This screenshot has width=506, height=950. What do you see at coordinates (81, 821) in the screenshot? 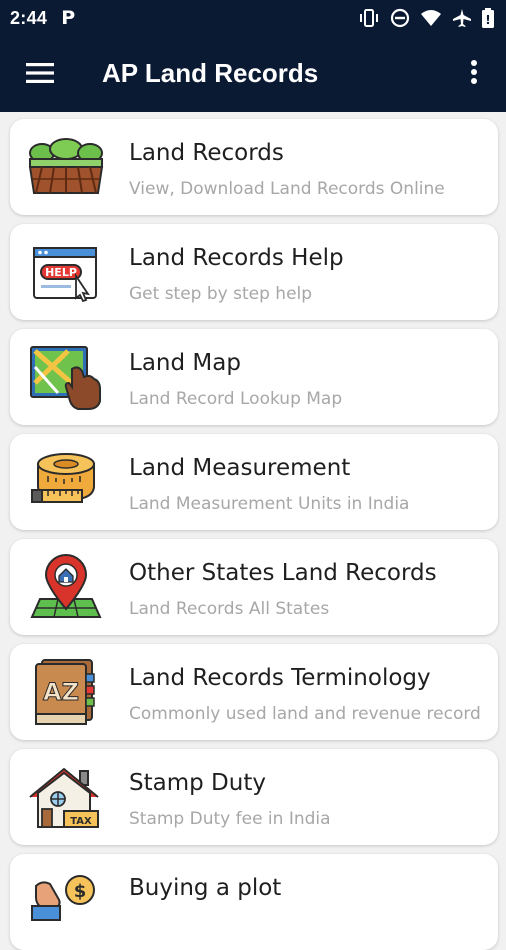
I see `svg-text: TAX` at bounding box center [81, 821].